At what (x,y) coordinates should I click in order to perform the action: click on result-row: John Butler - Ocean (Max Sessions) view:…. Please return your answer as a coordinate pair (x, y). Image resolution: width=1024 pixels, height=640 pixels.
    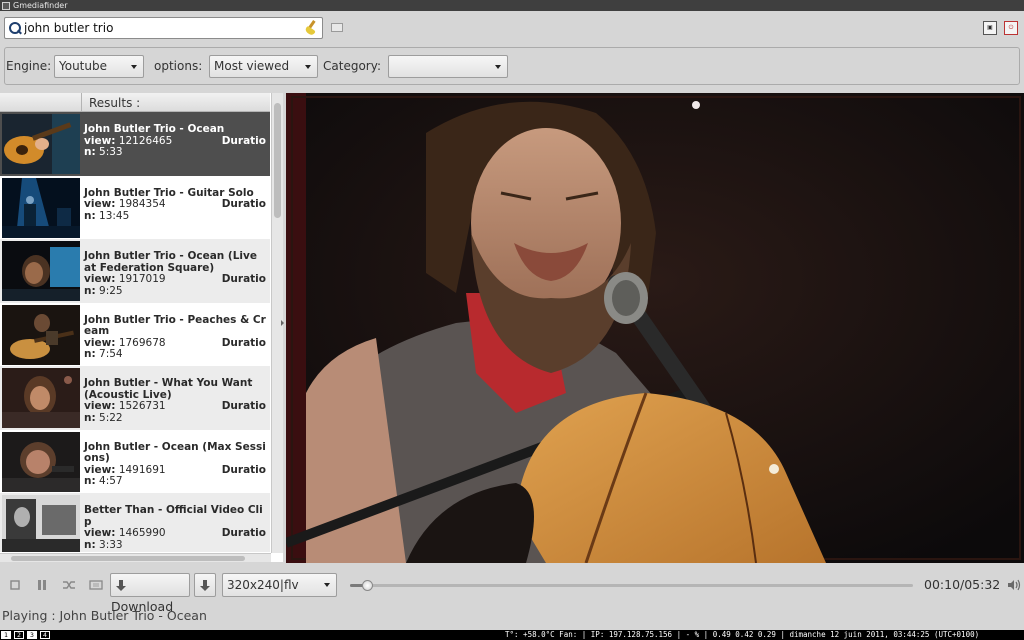
    Looking at the image, I should click on (135, 461).